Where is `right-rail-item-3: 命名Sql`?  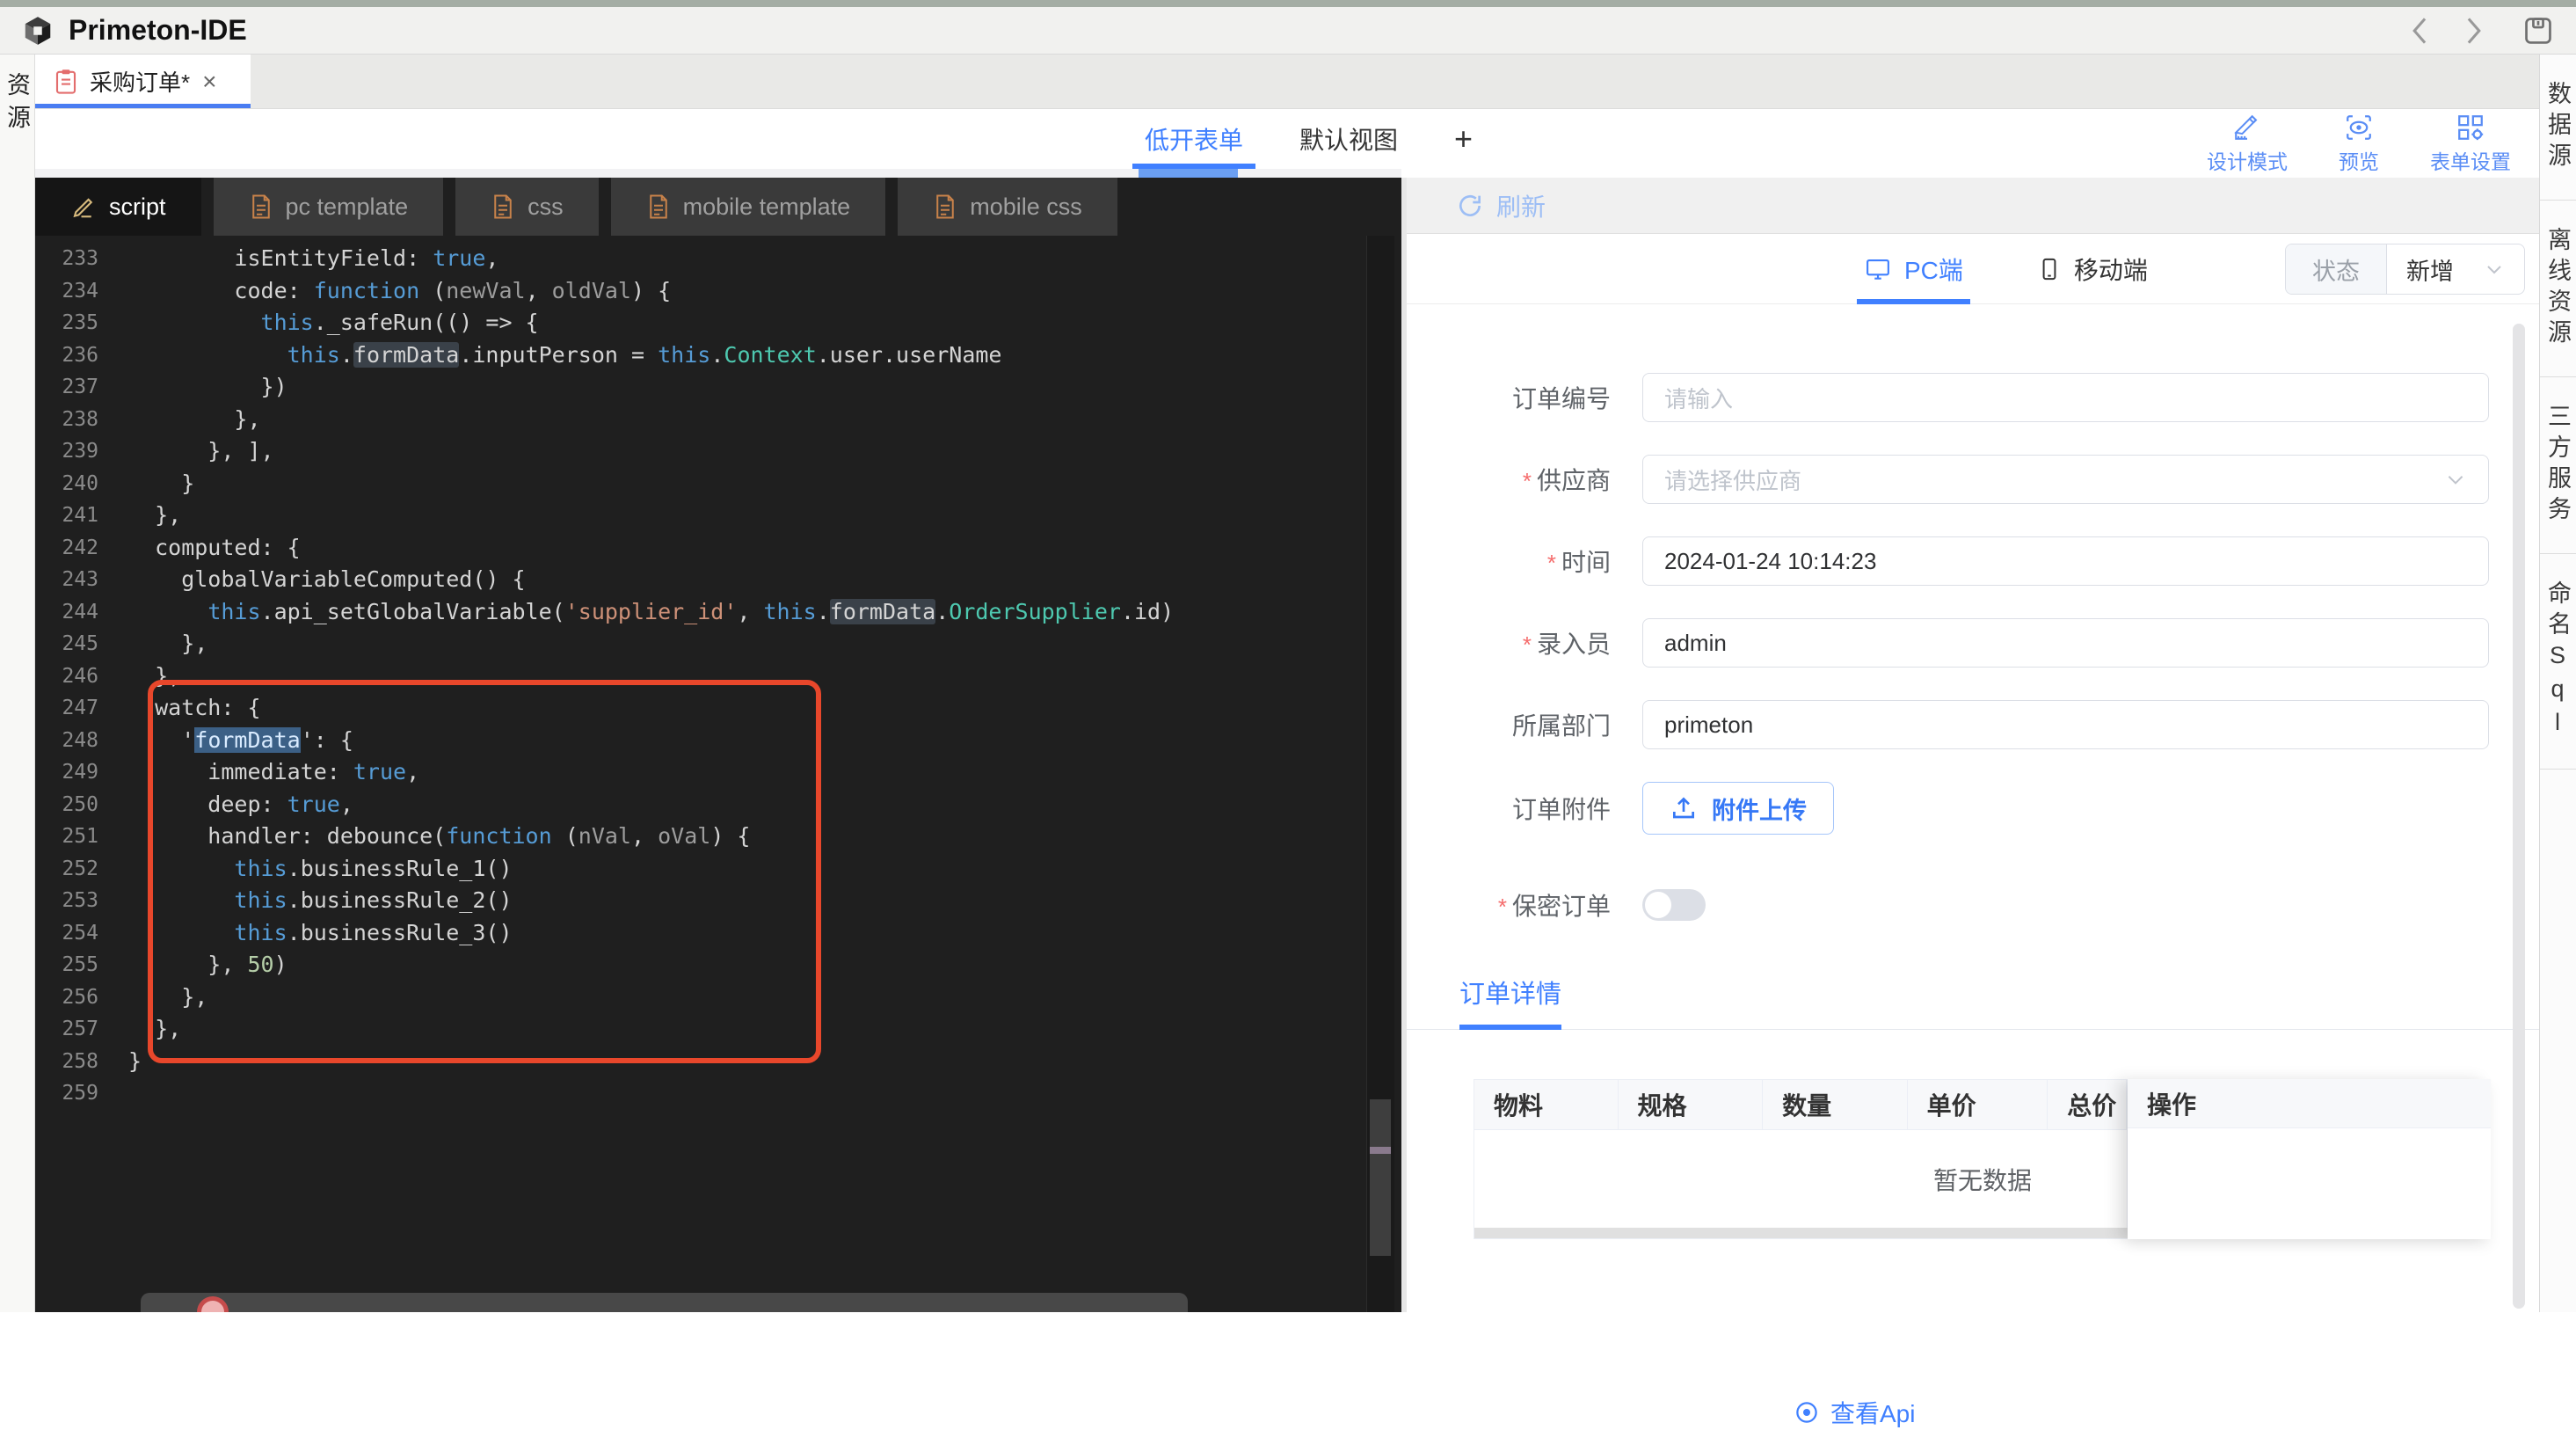
right-rail-item-3: 命名Sql is located at coordinates (2558, 662).